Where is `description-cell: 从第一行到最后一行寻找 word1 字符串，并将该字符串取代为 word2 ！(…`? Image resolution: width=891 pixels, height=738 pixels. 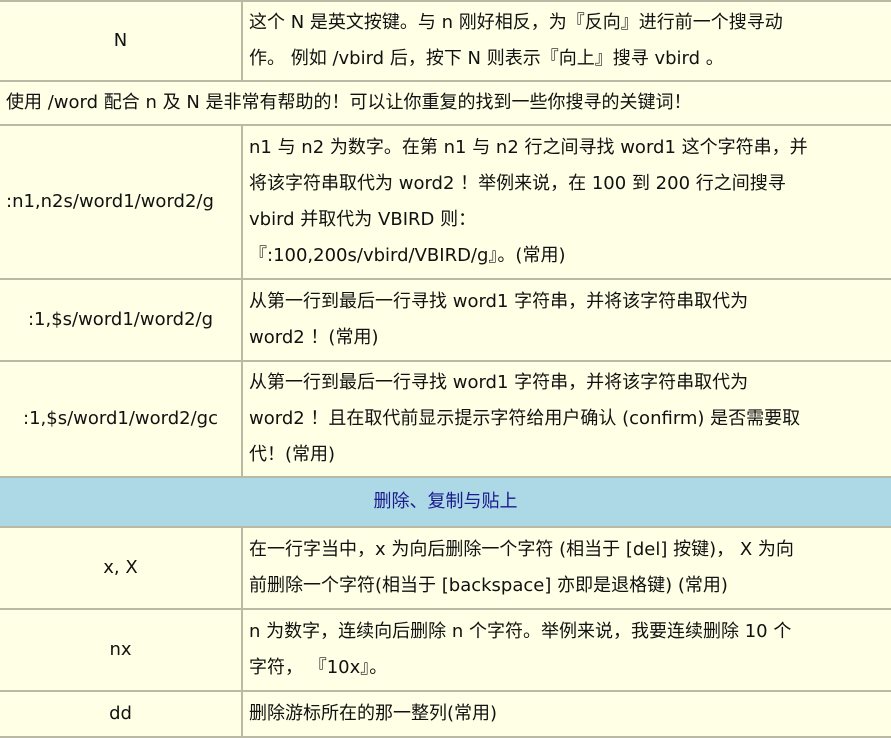
description-cell: 从第一行到最后一行寻找 word1 字符串，并将该字符串取代为 word2 ！(… is located at coordinates (566, 320).